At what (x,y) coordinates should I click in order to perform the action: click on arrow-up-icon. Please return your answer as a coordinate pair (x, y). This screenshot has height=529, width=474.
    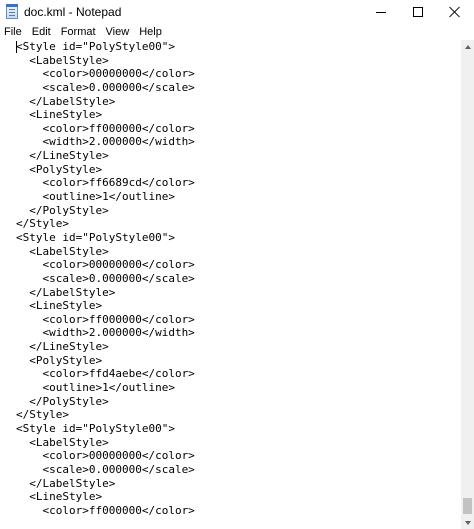
    Looking at the image, I should click on (467, 46).